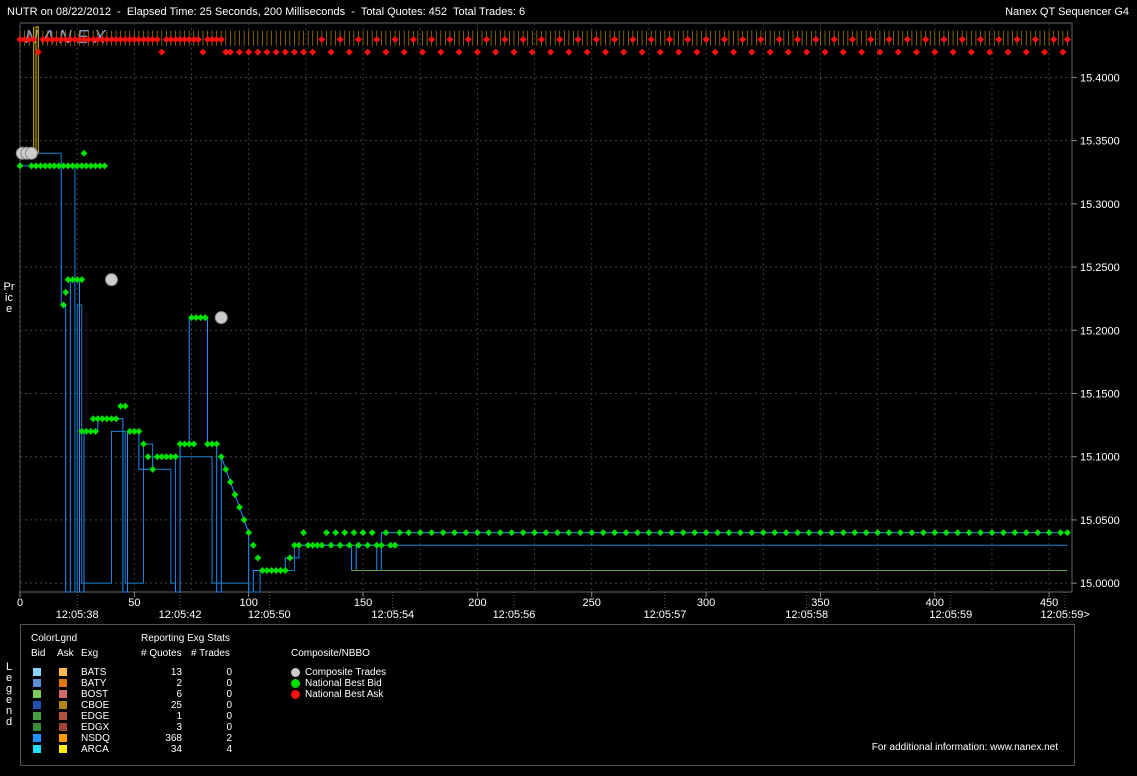  Describe the element at coordinates (935, 603) in the screenshot. I see `x-tick-label: 400` at that location.